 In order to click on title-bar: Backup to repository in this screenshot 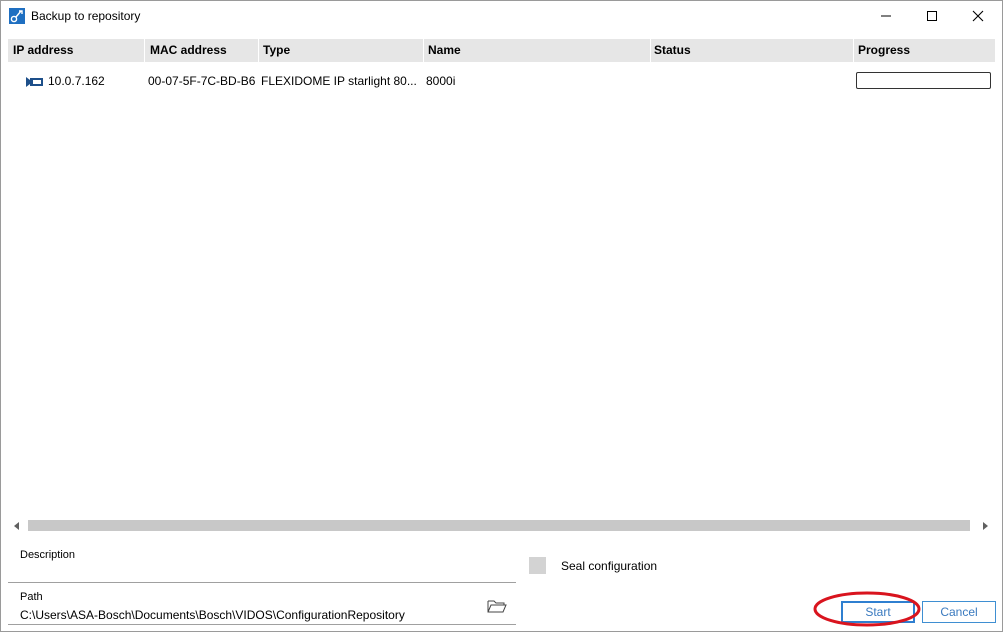, I will do `click(501, 16)`.